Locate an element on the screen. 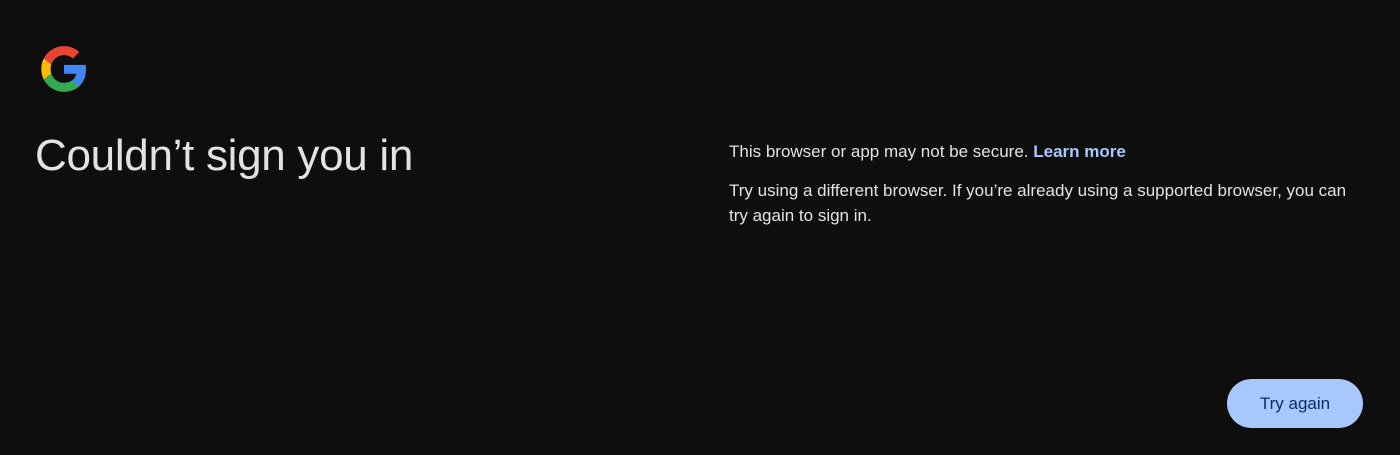 Image resolution: width=1400 pixels, height=455 pixels. page-title: Couldn’t sign you in is located at coordinates (224, 155).